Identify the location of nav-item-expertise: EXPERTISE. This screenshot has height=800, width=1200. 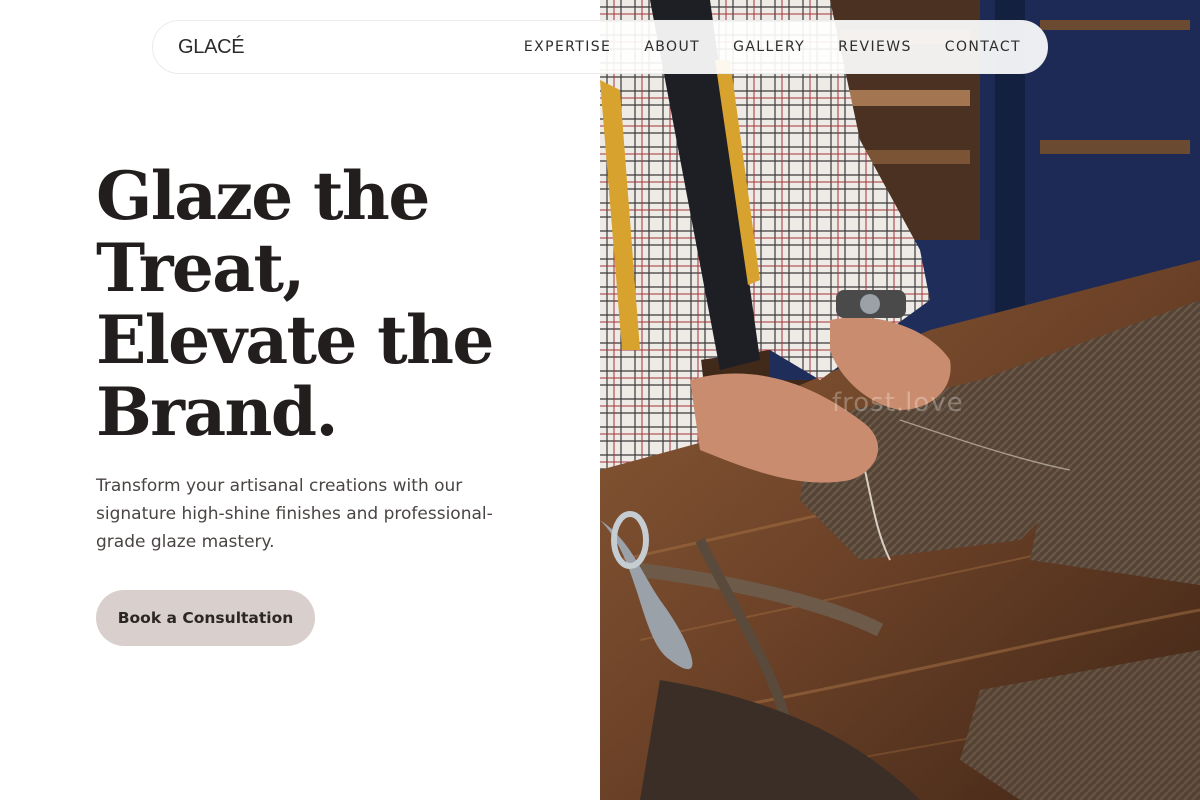
(567, 47).